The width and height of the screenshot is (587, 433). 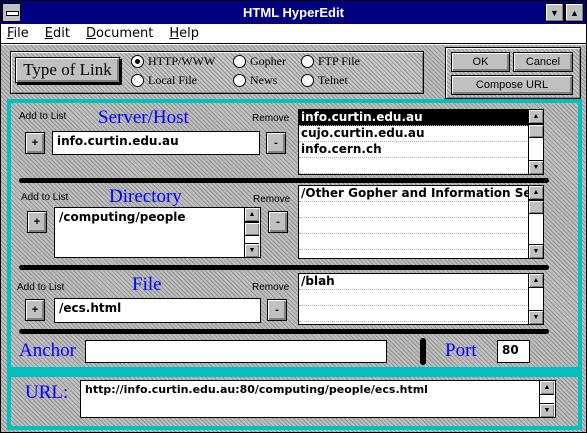 What do you see at coordinates (330, 61) in the screenshot?
I see `radio-ftp-file: FTP File` at bounding box center [330, 61].